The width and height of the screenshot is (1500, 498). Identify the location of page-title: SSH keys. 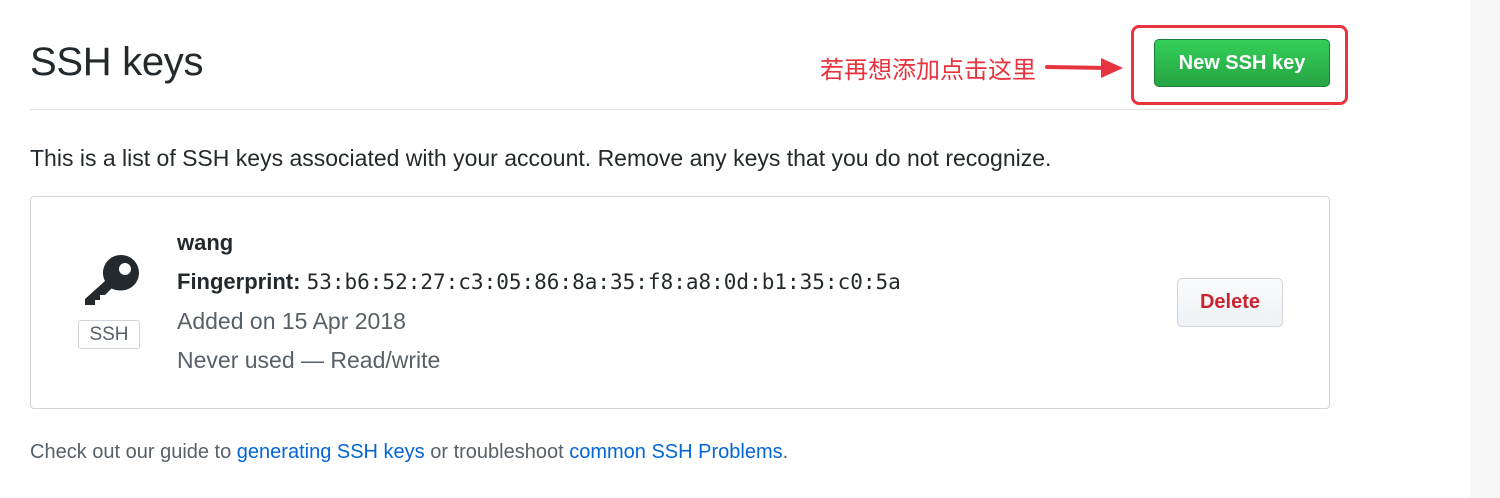
(117, 62).